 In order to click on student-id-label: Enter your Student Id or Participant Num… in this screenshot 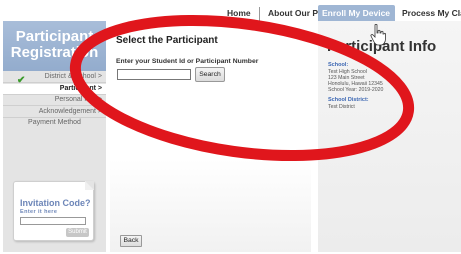, I will do `click(187, 61)`.